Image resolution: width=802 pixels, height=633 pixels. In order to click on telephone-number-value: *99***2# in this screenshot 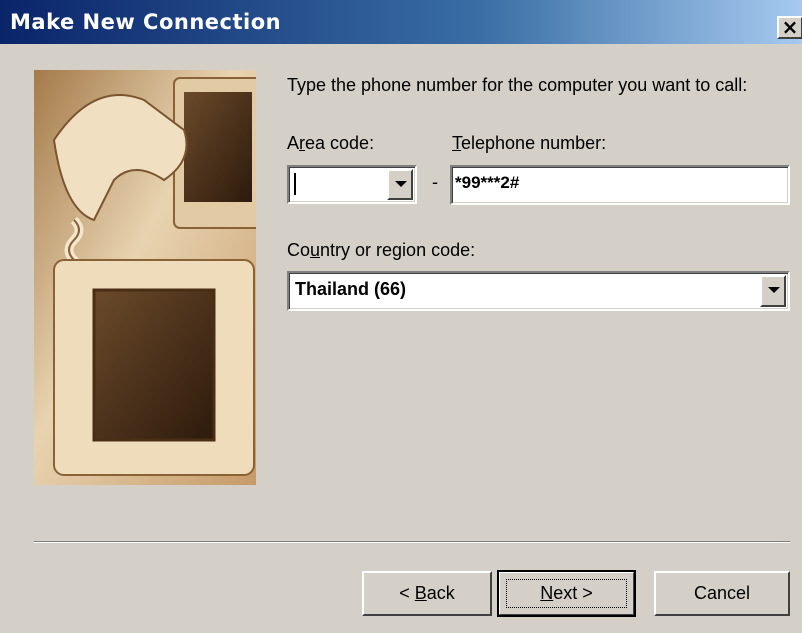, I will do `click(487, 182)`.